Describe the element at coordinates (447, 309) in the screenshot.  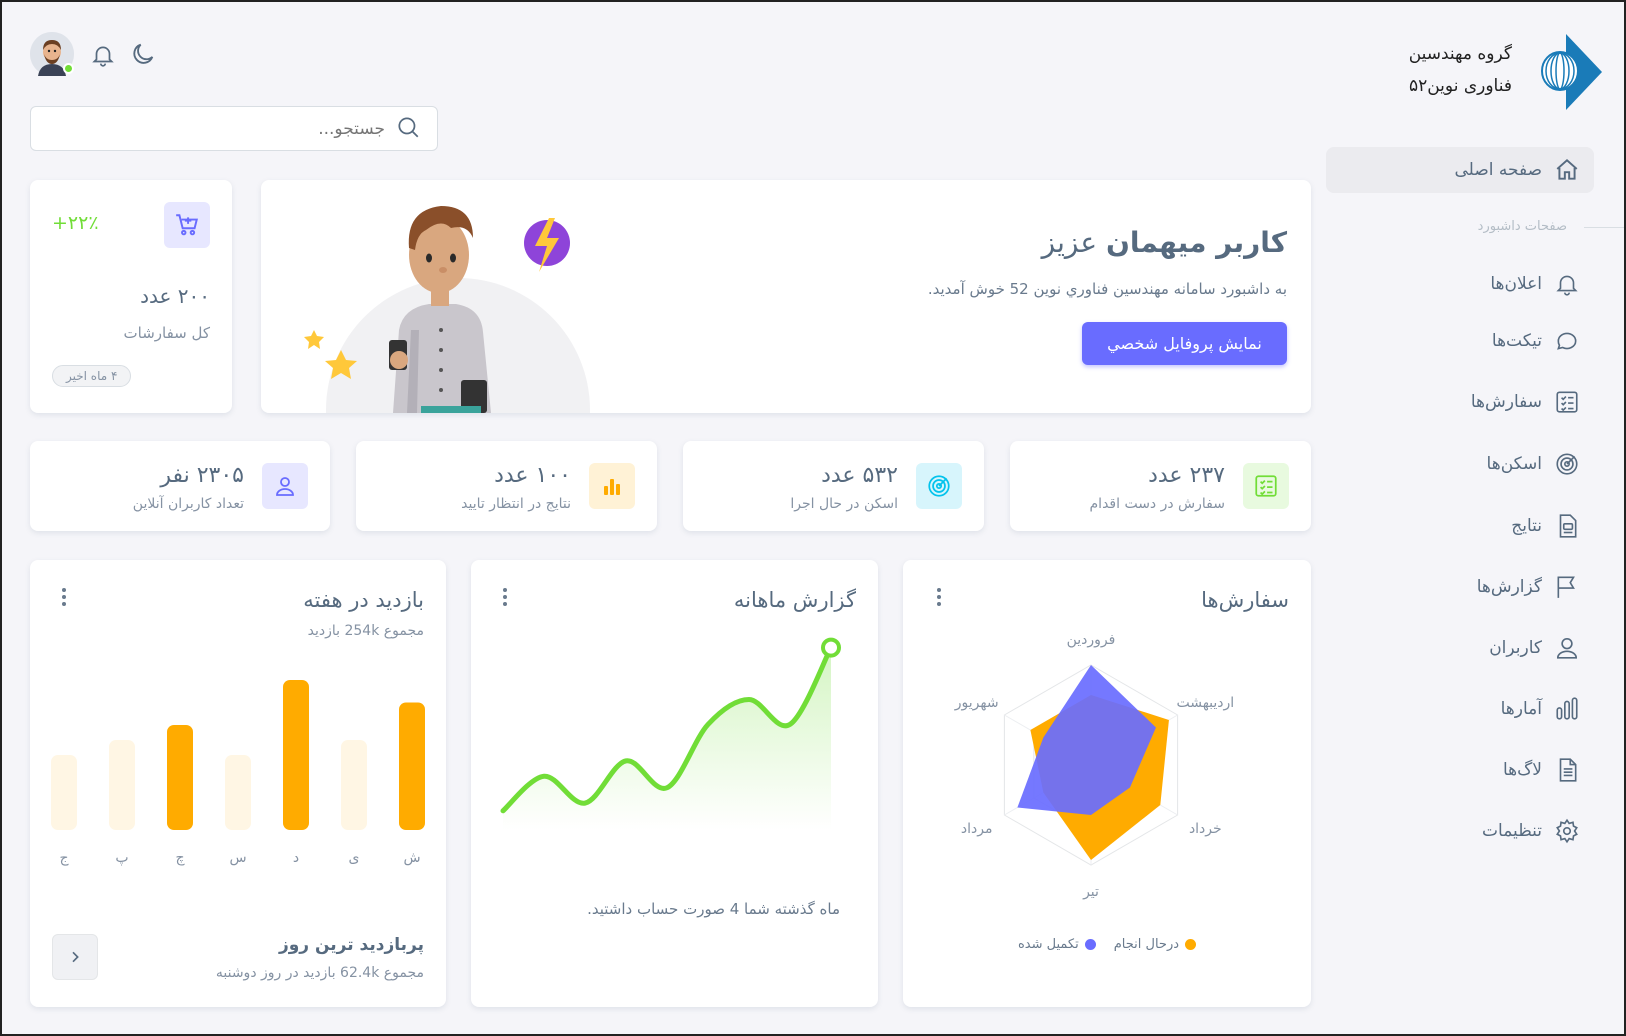
I see `welcome-illustration` at that location.